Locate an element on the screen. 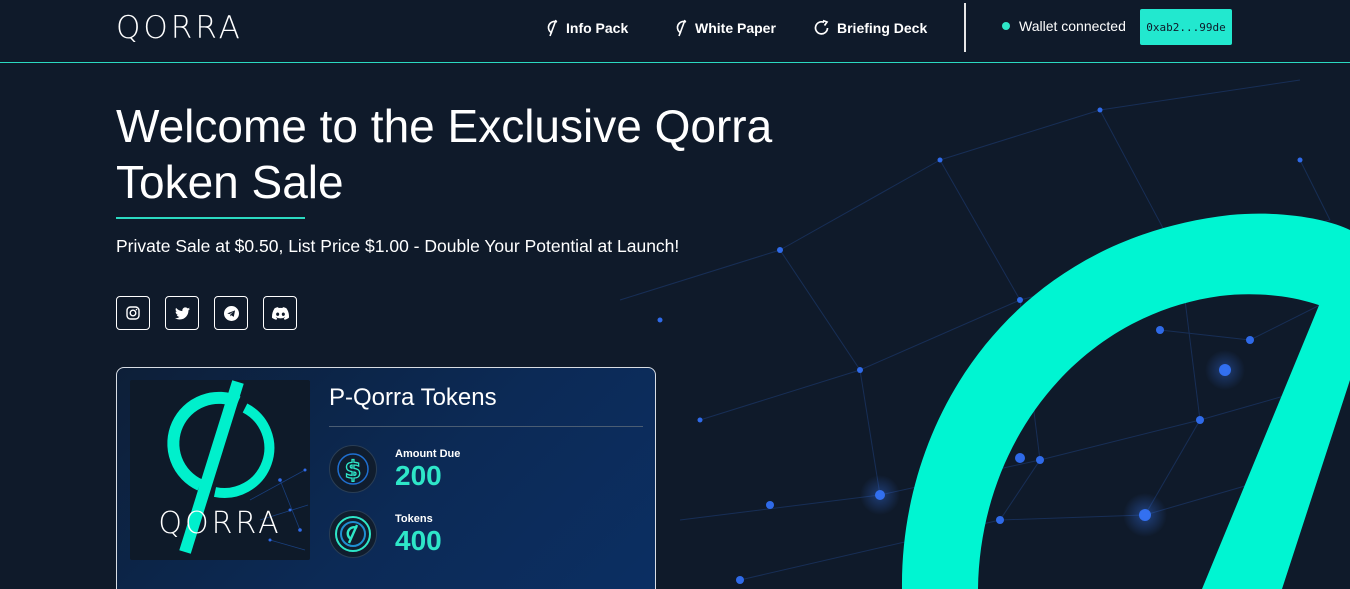  amount-due-label: Amount Due is located at coordinates (428, 453).